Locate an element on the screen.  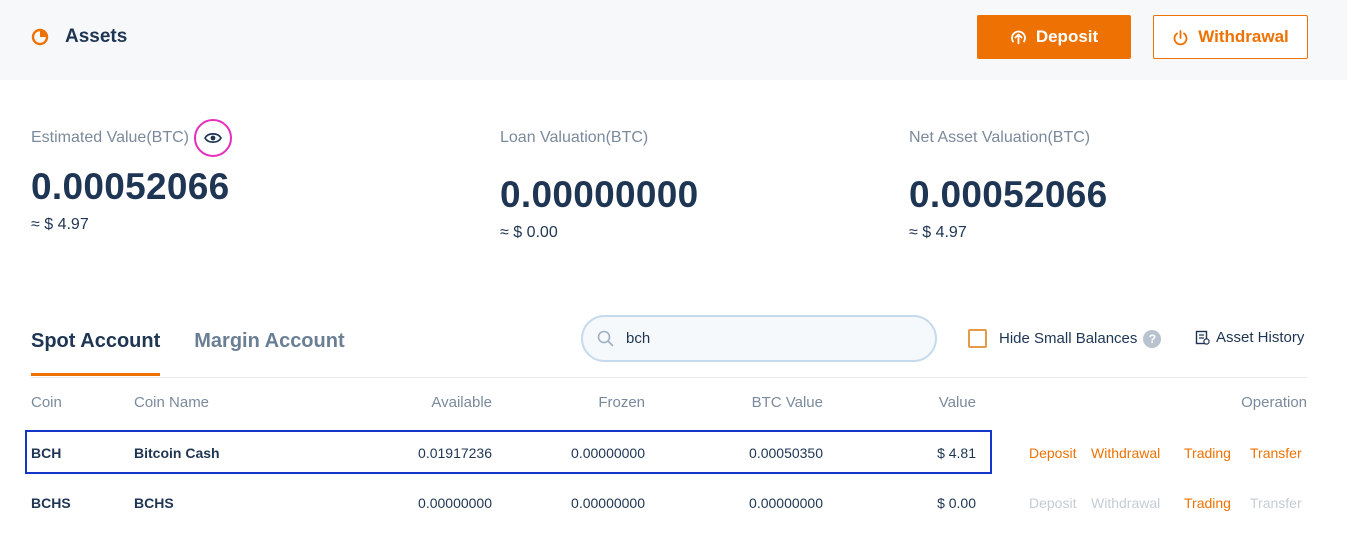
tab-margin-account: Margin Account is located at coordinates (269, 351).